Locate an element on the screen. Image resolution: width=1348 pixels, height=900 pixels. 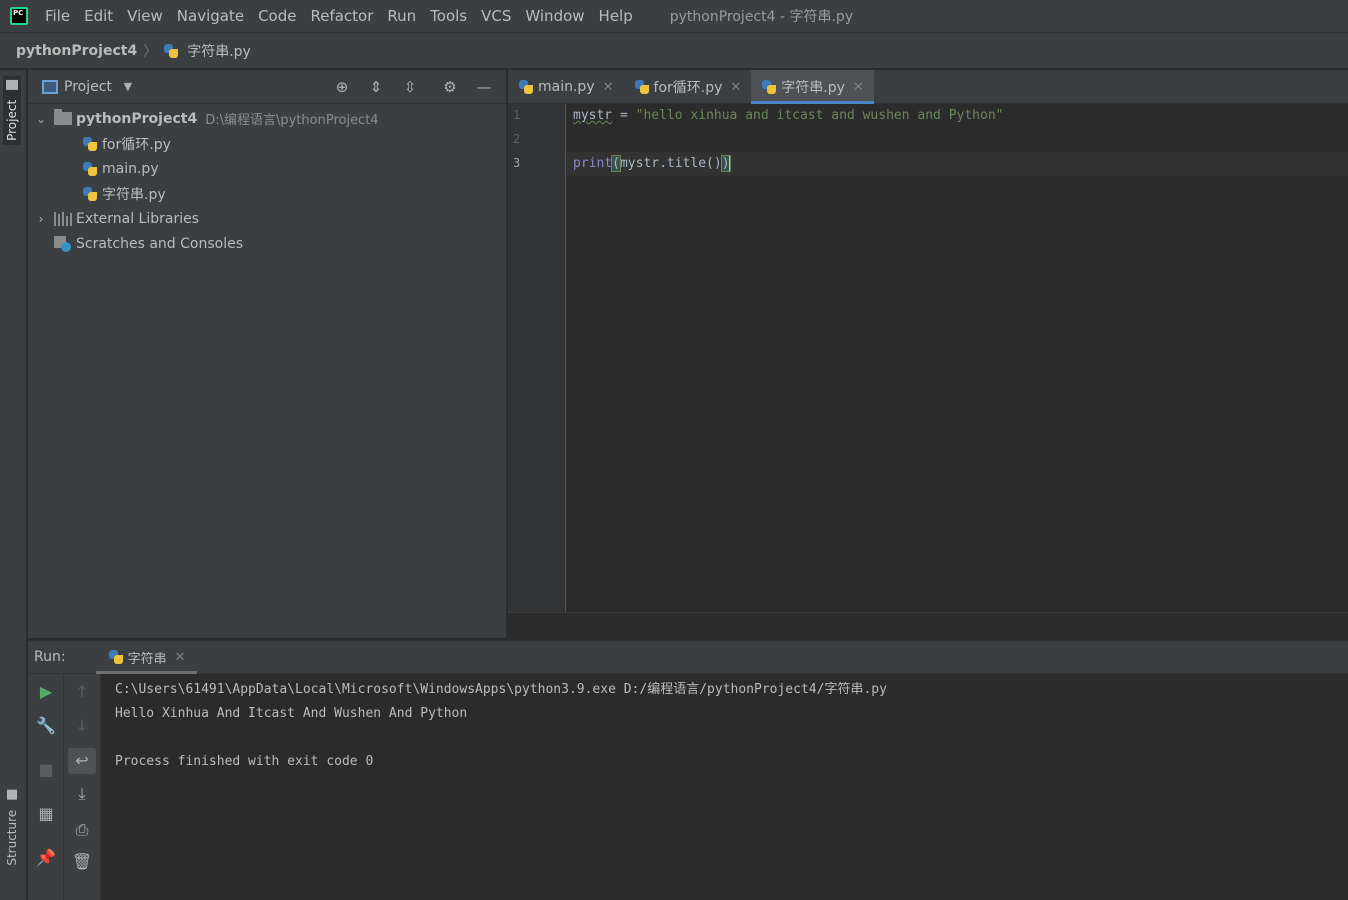
run-panel-header: Run: 字符串 ✕ is located at coordinates (688, 657).